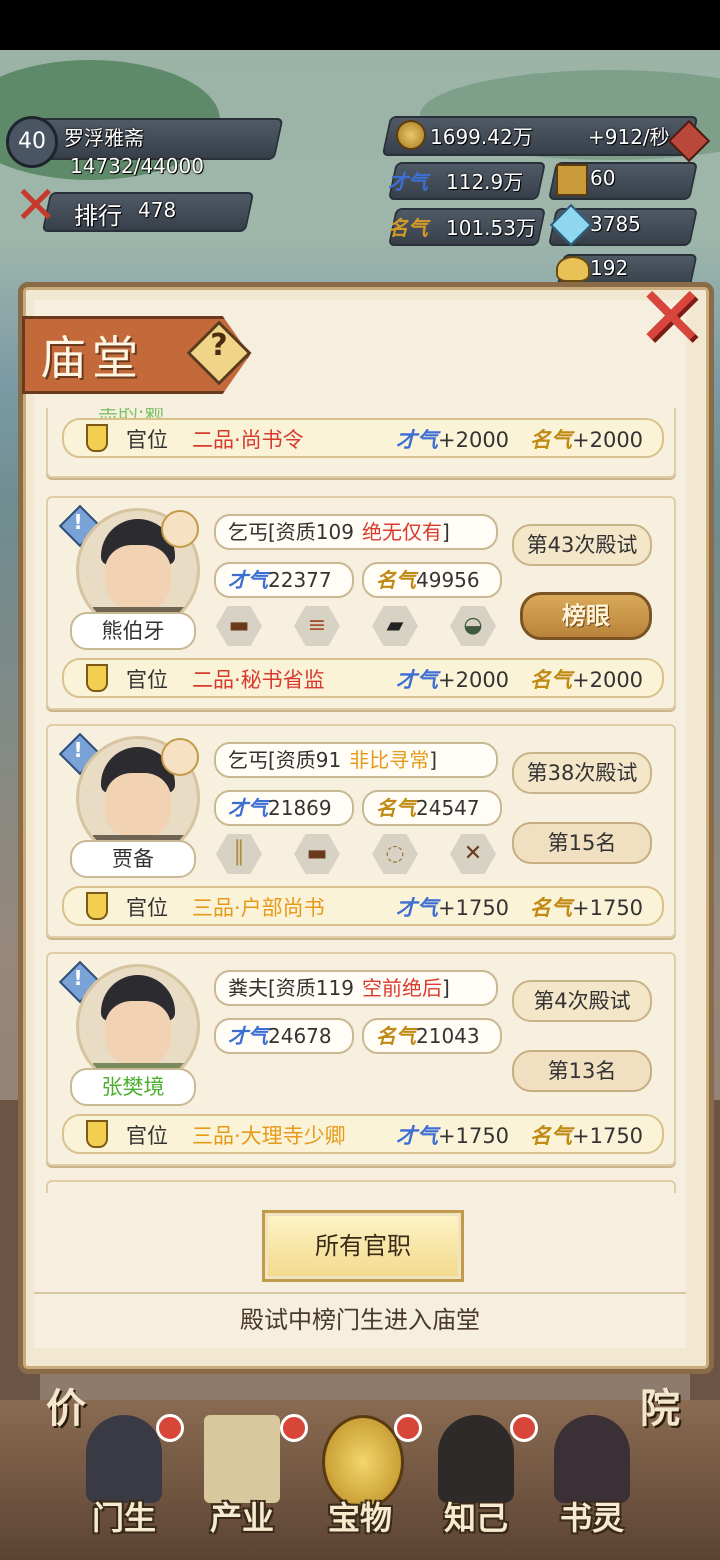  Describe the element at coordinates (360, 1293) in the screenshot. I see `divider` at that location.